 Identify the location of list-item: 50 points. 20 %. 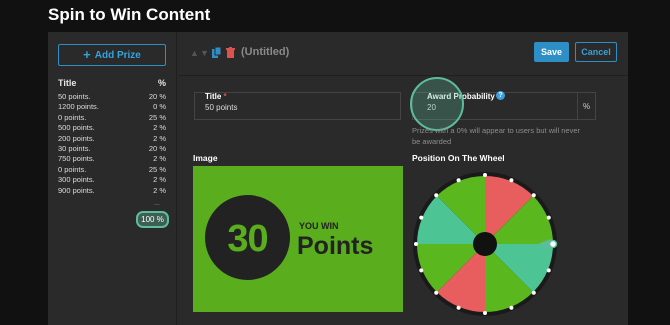
(112, 97).